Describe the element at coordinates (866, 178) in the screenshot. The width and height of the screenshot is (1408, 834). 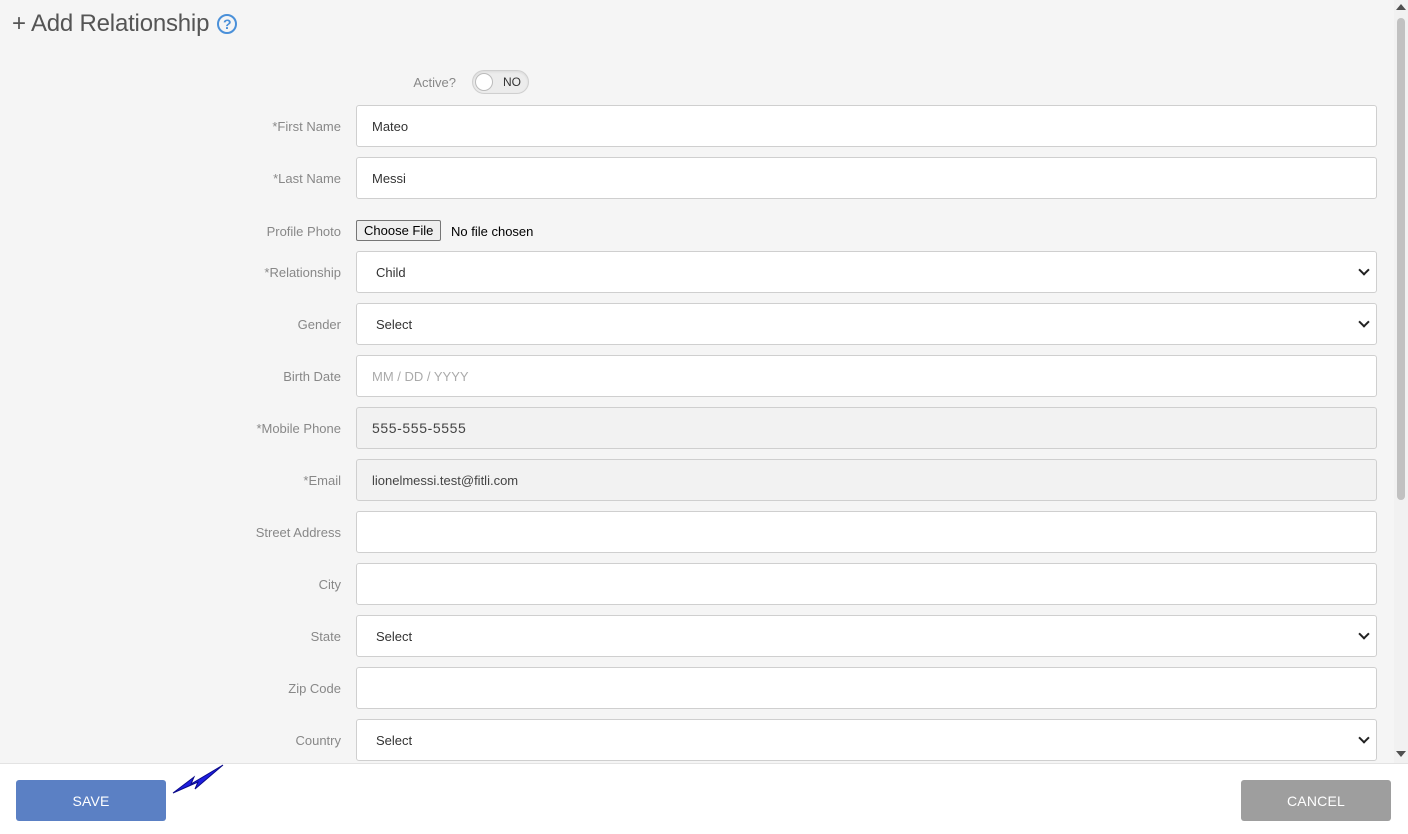
I see `last-name-input: Messi` at that location.